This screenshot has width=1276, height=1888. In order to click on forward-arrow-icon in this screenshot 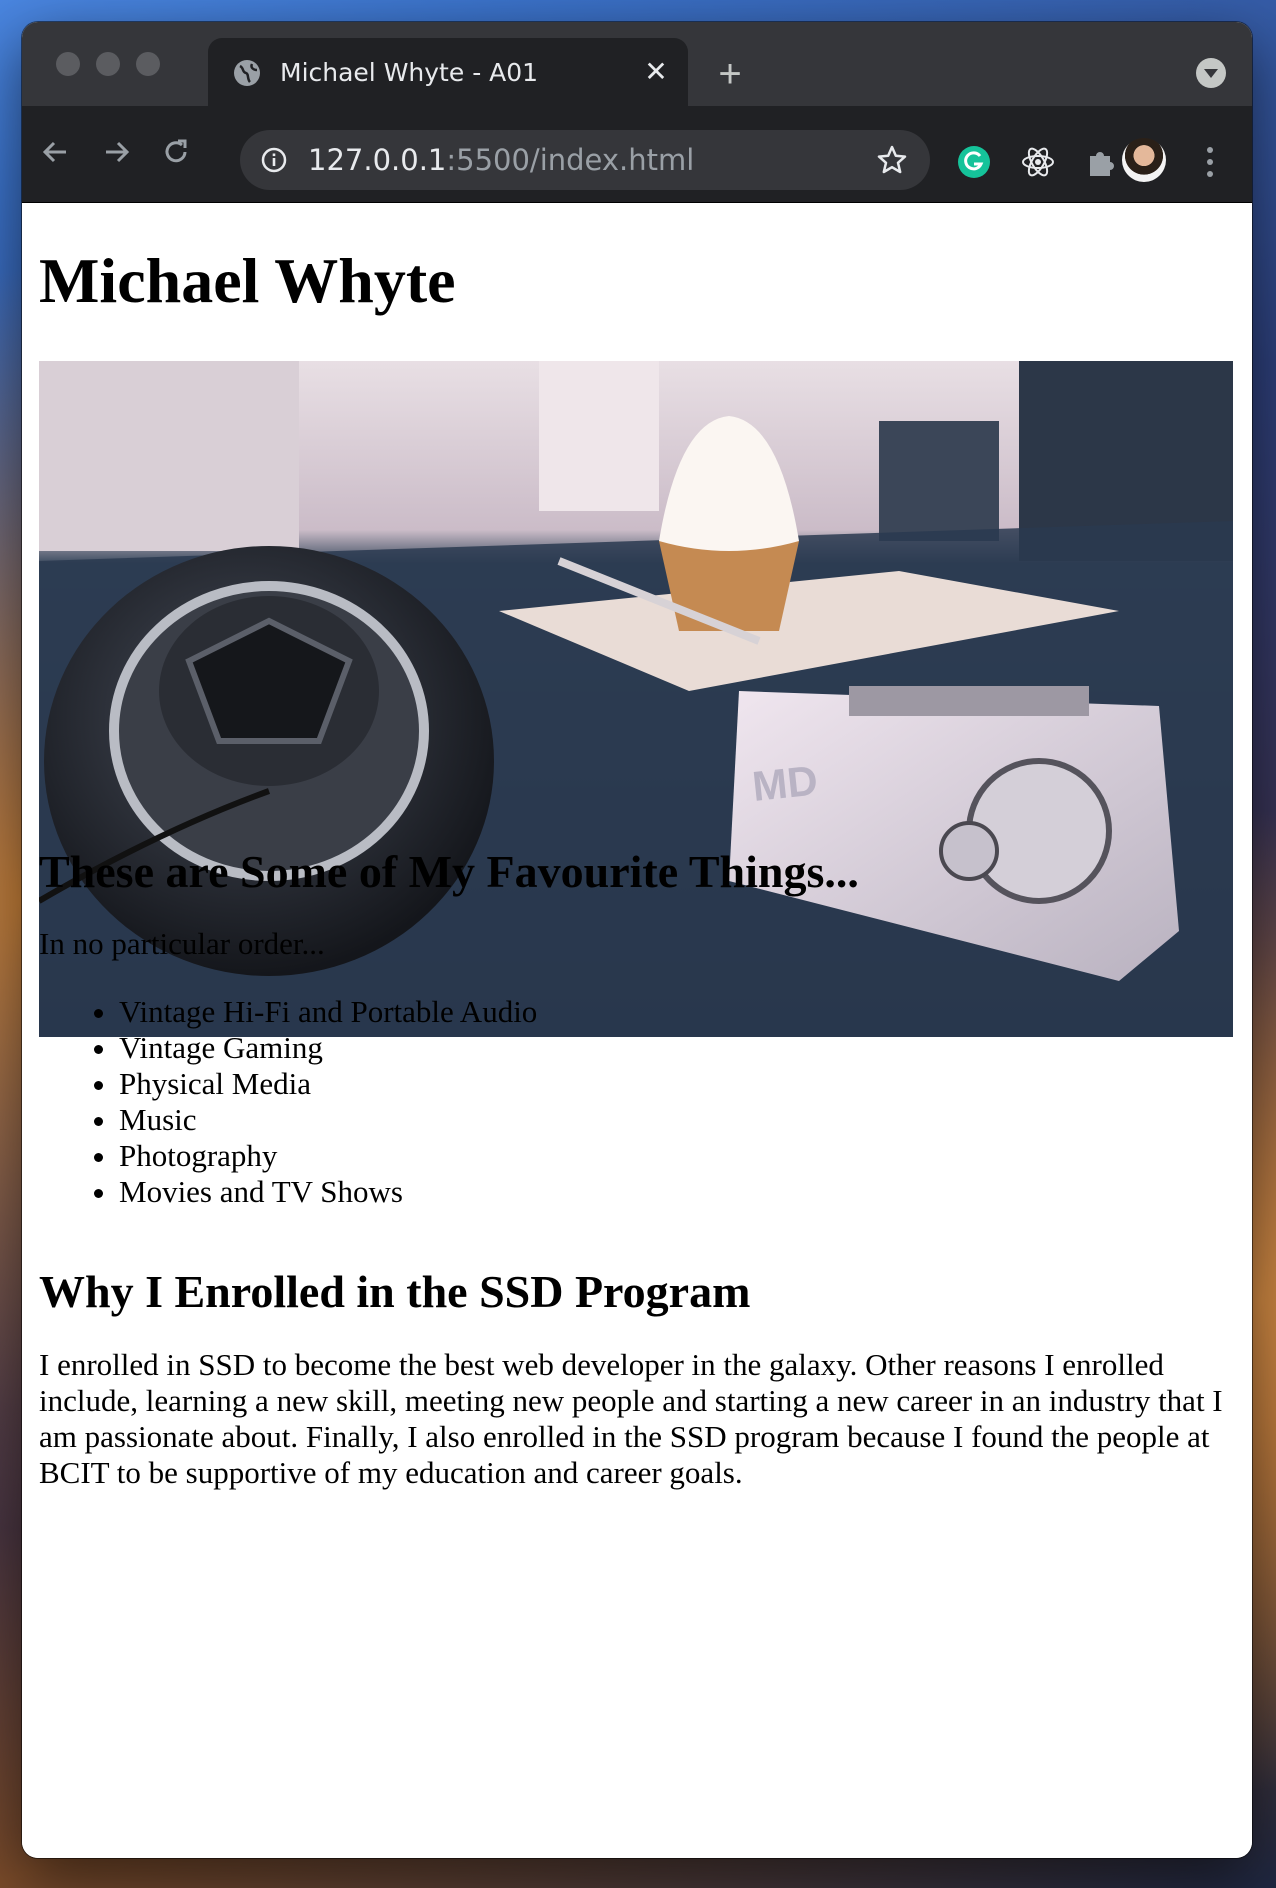, I will do `click(116, 152)`.